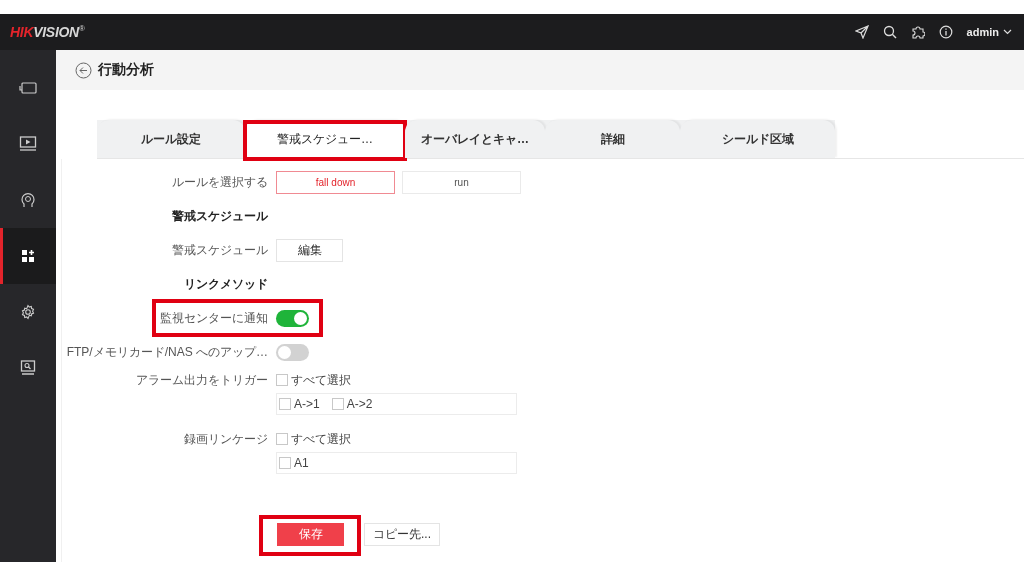 The height and width of the screenshot is (576, 1024). Describe the element at coordinates (171, 139) in the screenshot. I see `tab: ルール設定` at that location.